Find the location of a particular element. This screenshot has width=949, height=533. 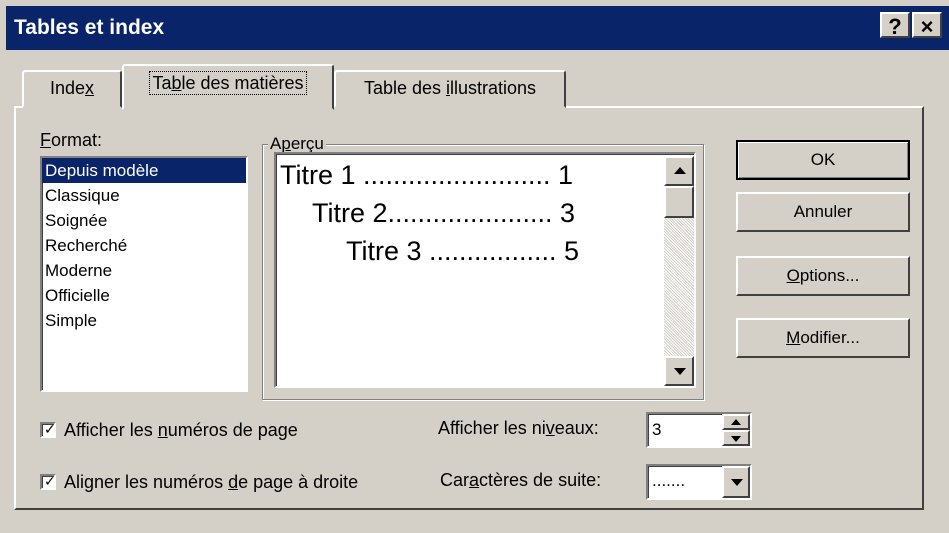

scroll-thumb is located at coordinates (679, 202).